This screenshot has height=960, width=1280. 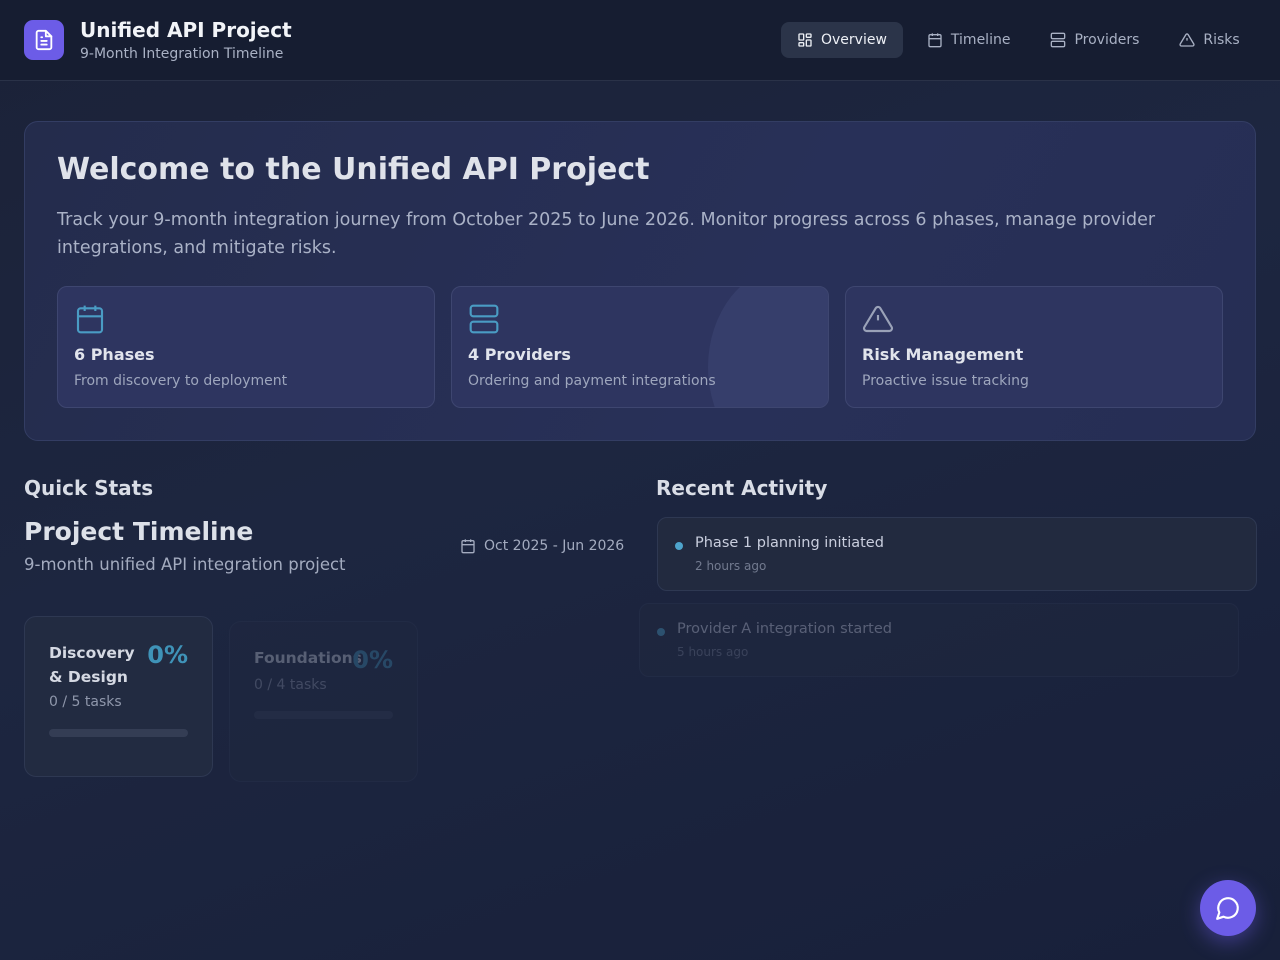 What do you see at coordinates (186, 30) in the screenshot?
I see `app-title: Unified API Project` at bounding box center [186, 30].